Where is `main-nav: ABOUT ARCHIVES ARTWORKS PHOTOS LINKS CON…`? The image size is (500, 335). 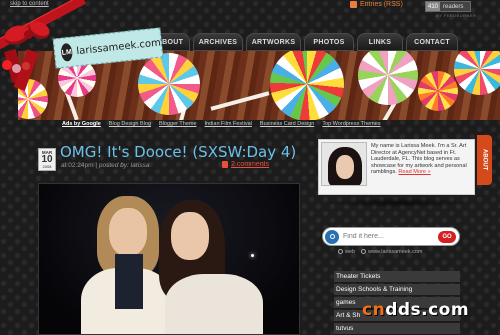
main-nav: ABOUT ARCHIVES ARTWORKS PHOTOS LINKS CON… is located at coordinates (304, 42).